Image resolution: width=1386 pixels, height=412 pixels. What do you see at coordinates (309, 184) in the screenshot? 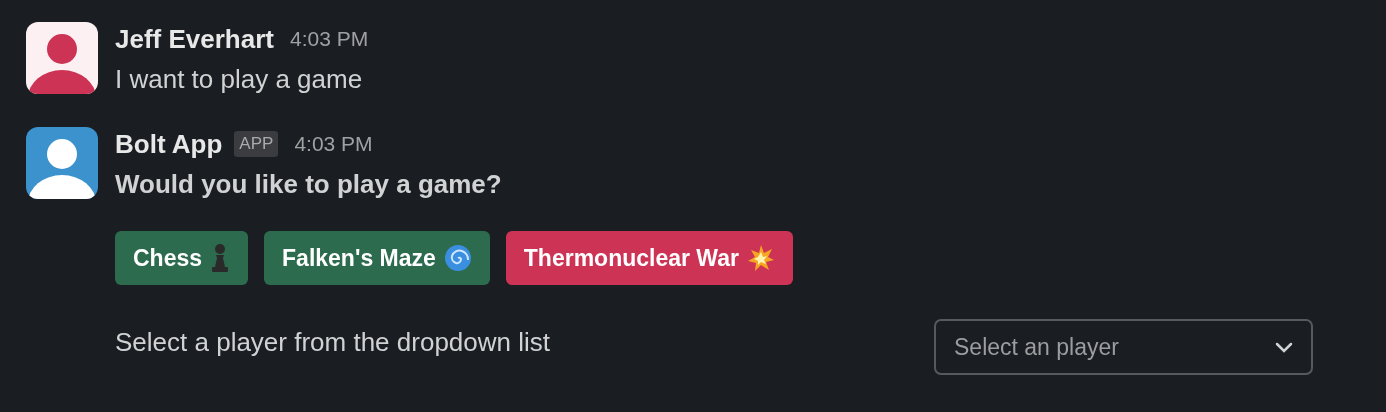
I see `message-text: Would you like to play a game?` at bounding box center [309, 184].